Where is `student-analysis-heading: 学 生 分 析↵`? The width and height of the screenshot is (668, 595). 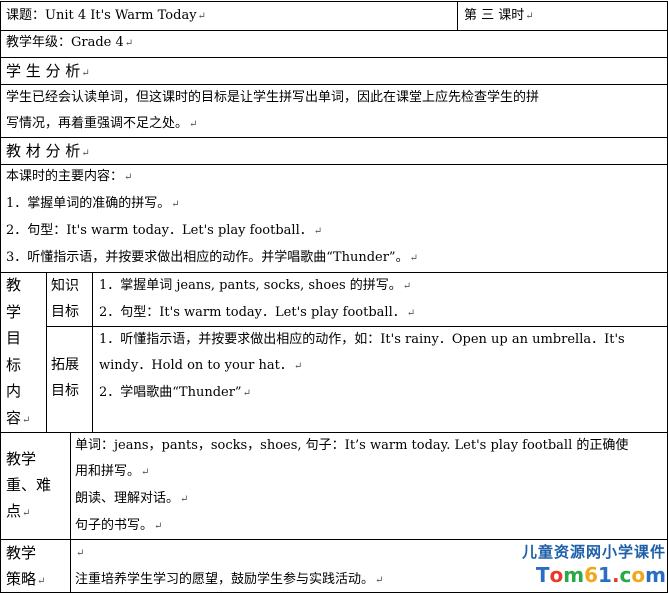
student-analysis-heading: 学 生 分 析↵ is located at coordinates (48, 71).